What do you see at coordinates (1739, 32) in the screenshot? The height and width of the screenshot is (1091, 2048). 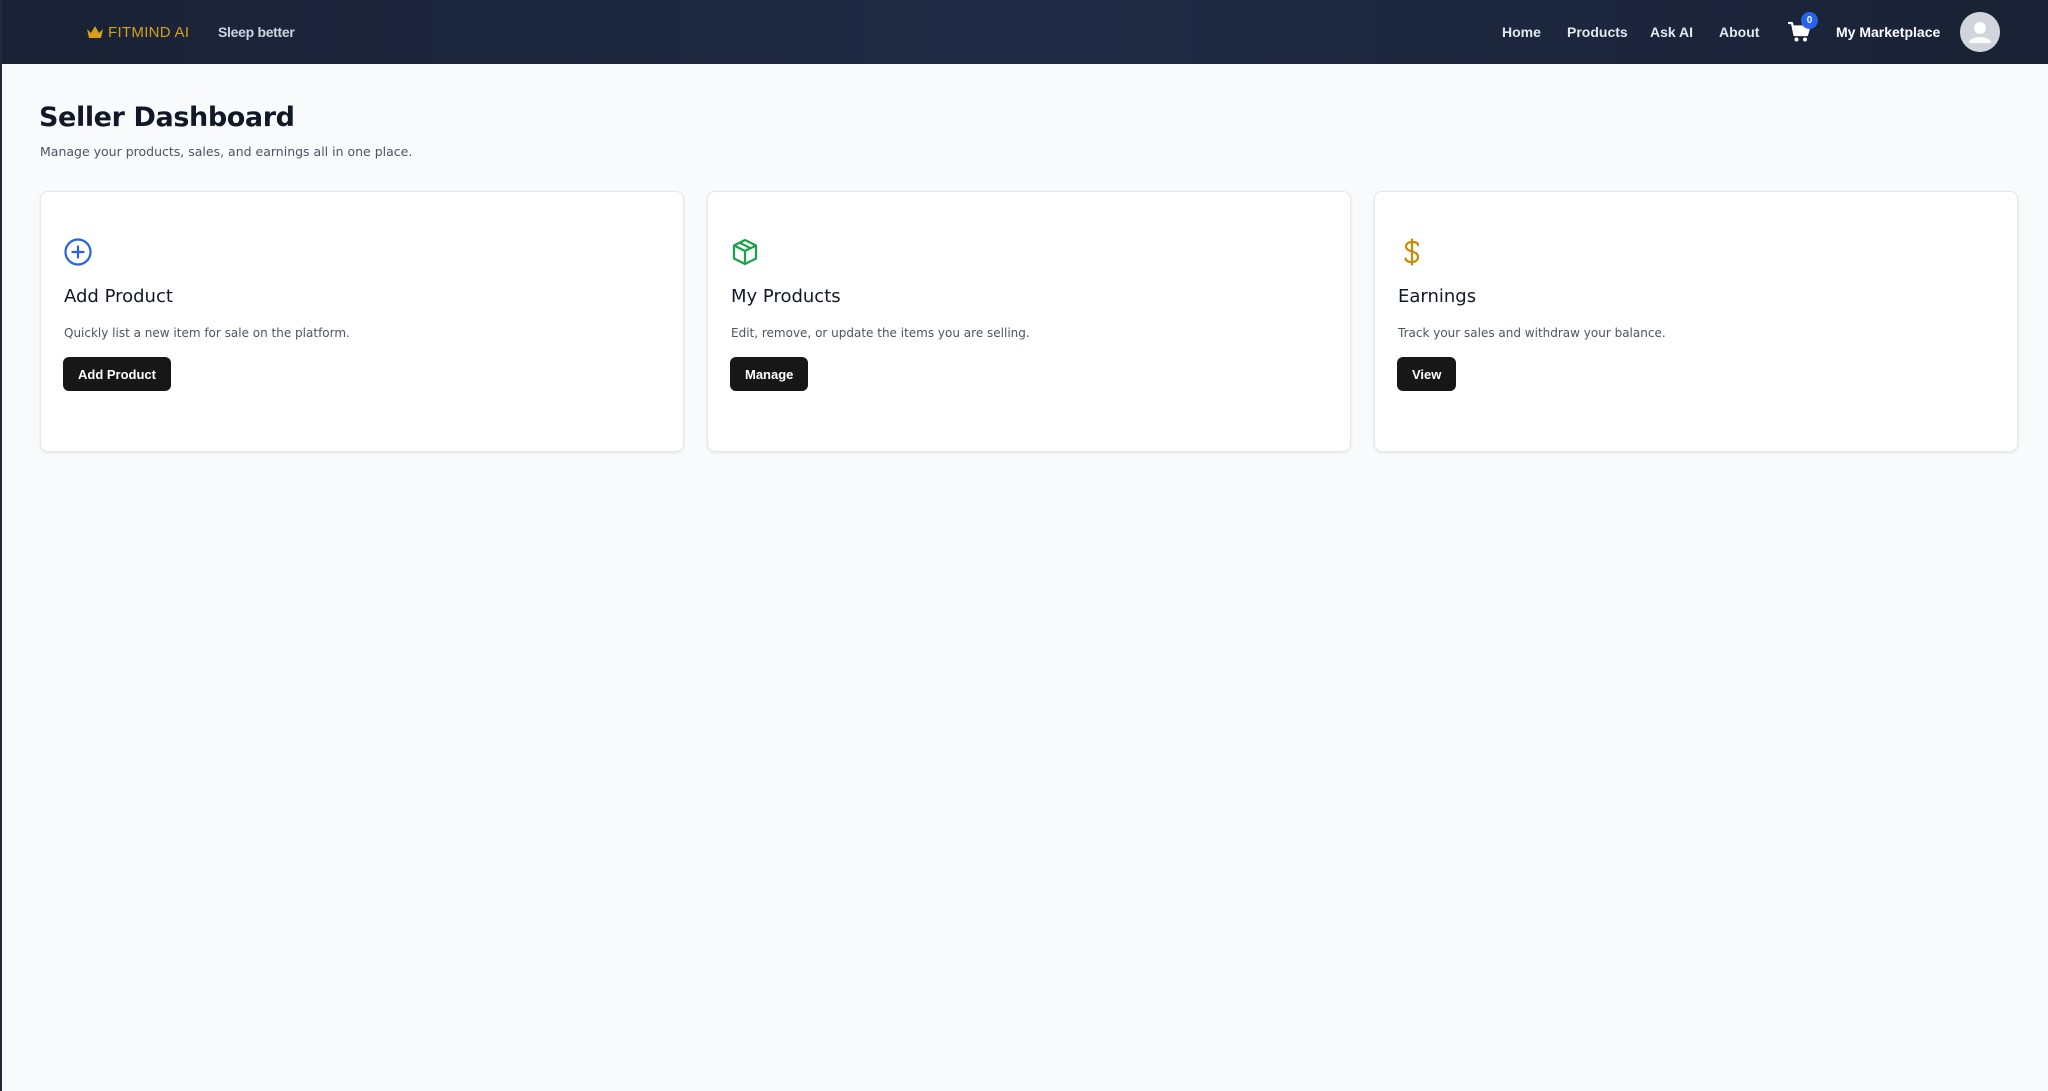 I see `nav-link-about: About` at bounding box center [1739, 32].